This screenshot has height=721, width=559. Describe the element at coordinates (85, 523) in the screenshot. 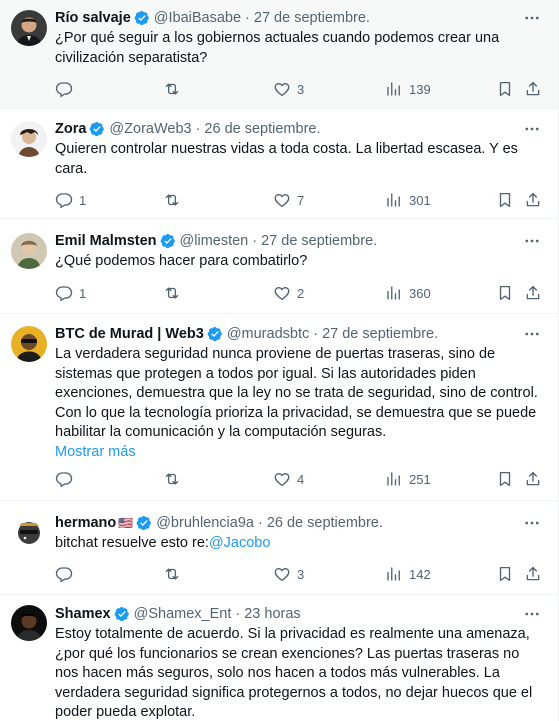

I see `author-name: hermano` at that location.